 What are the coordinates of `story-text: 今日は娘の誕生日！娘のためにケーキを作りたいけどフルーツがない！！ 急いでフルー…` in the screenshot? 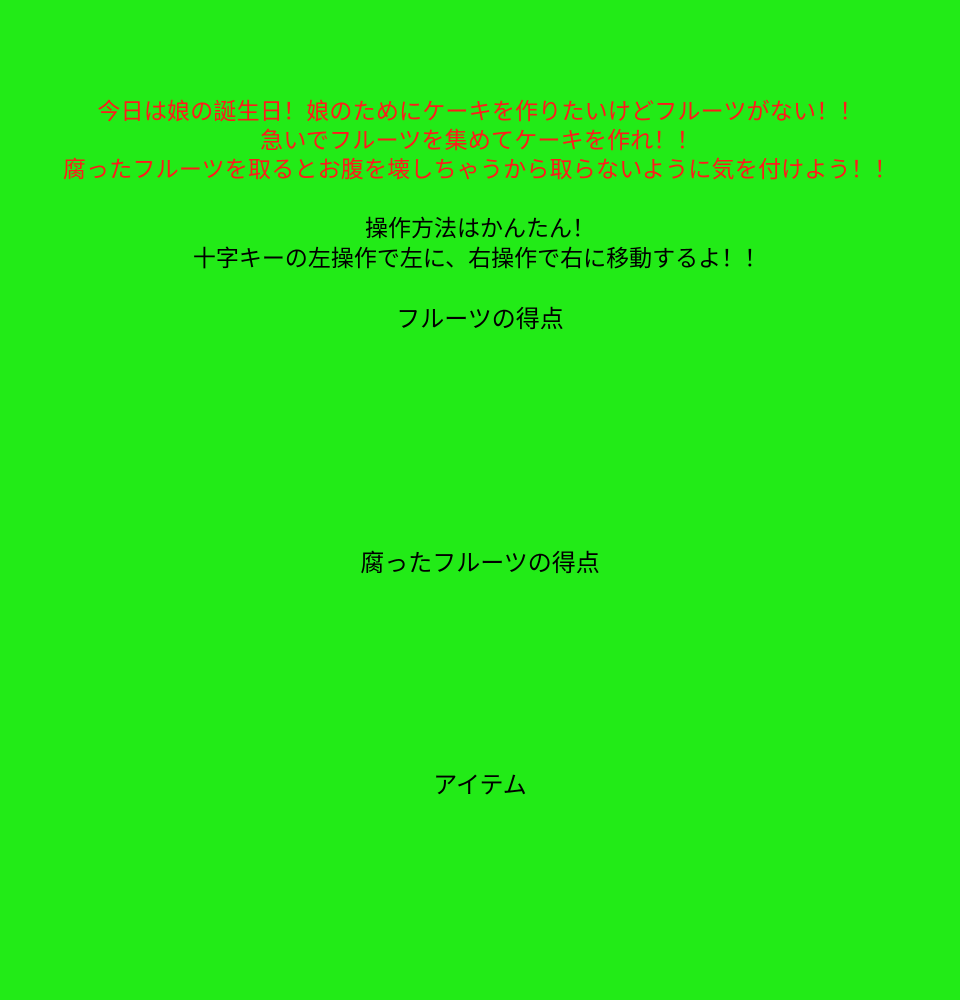 It's located at (480, 141).